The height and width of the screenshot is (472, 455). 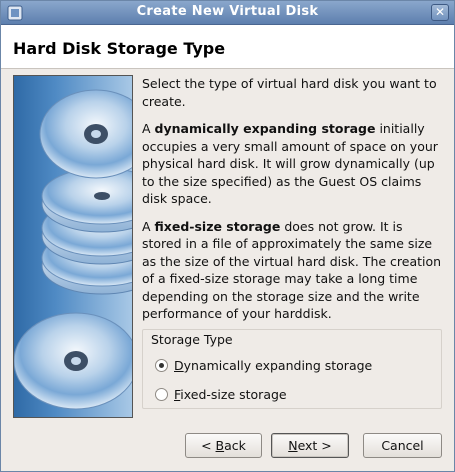 I want to click on storage-type-label: Storage Type, so click(x=192, y=339).